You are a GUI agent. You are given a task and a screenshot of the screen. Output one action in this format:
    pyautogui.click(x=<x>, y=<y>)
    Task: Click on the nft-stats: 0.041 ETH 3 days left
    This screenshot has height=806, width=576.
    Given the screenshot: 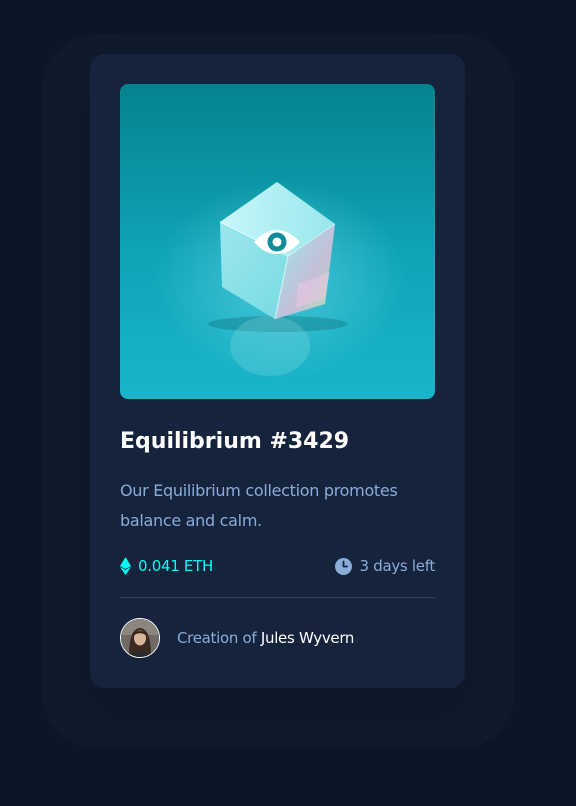 What is the action you would take?
    pyautogui.click(x=277, y=566)
    